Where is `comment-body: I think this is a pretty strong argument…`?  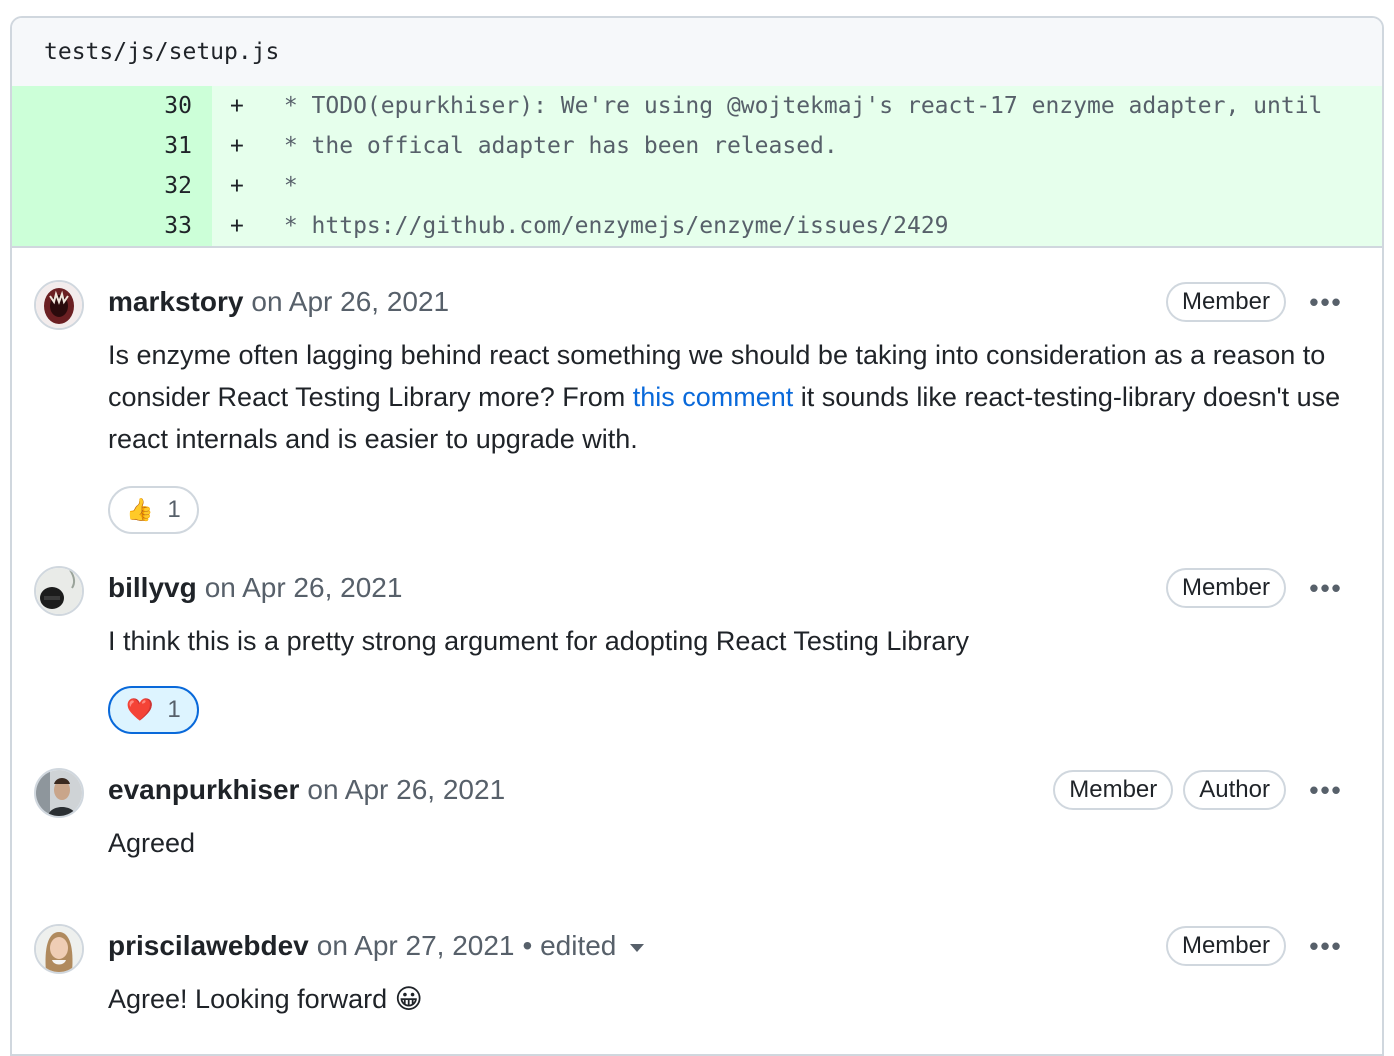
comment-body: I think this is a pretty strong argument… is located at coordinates (538, 641).